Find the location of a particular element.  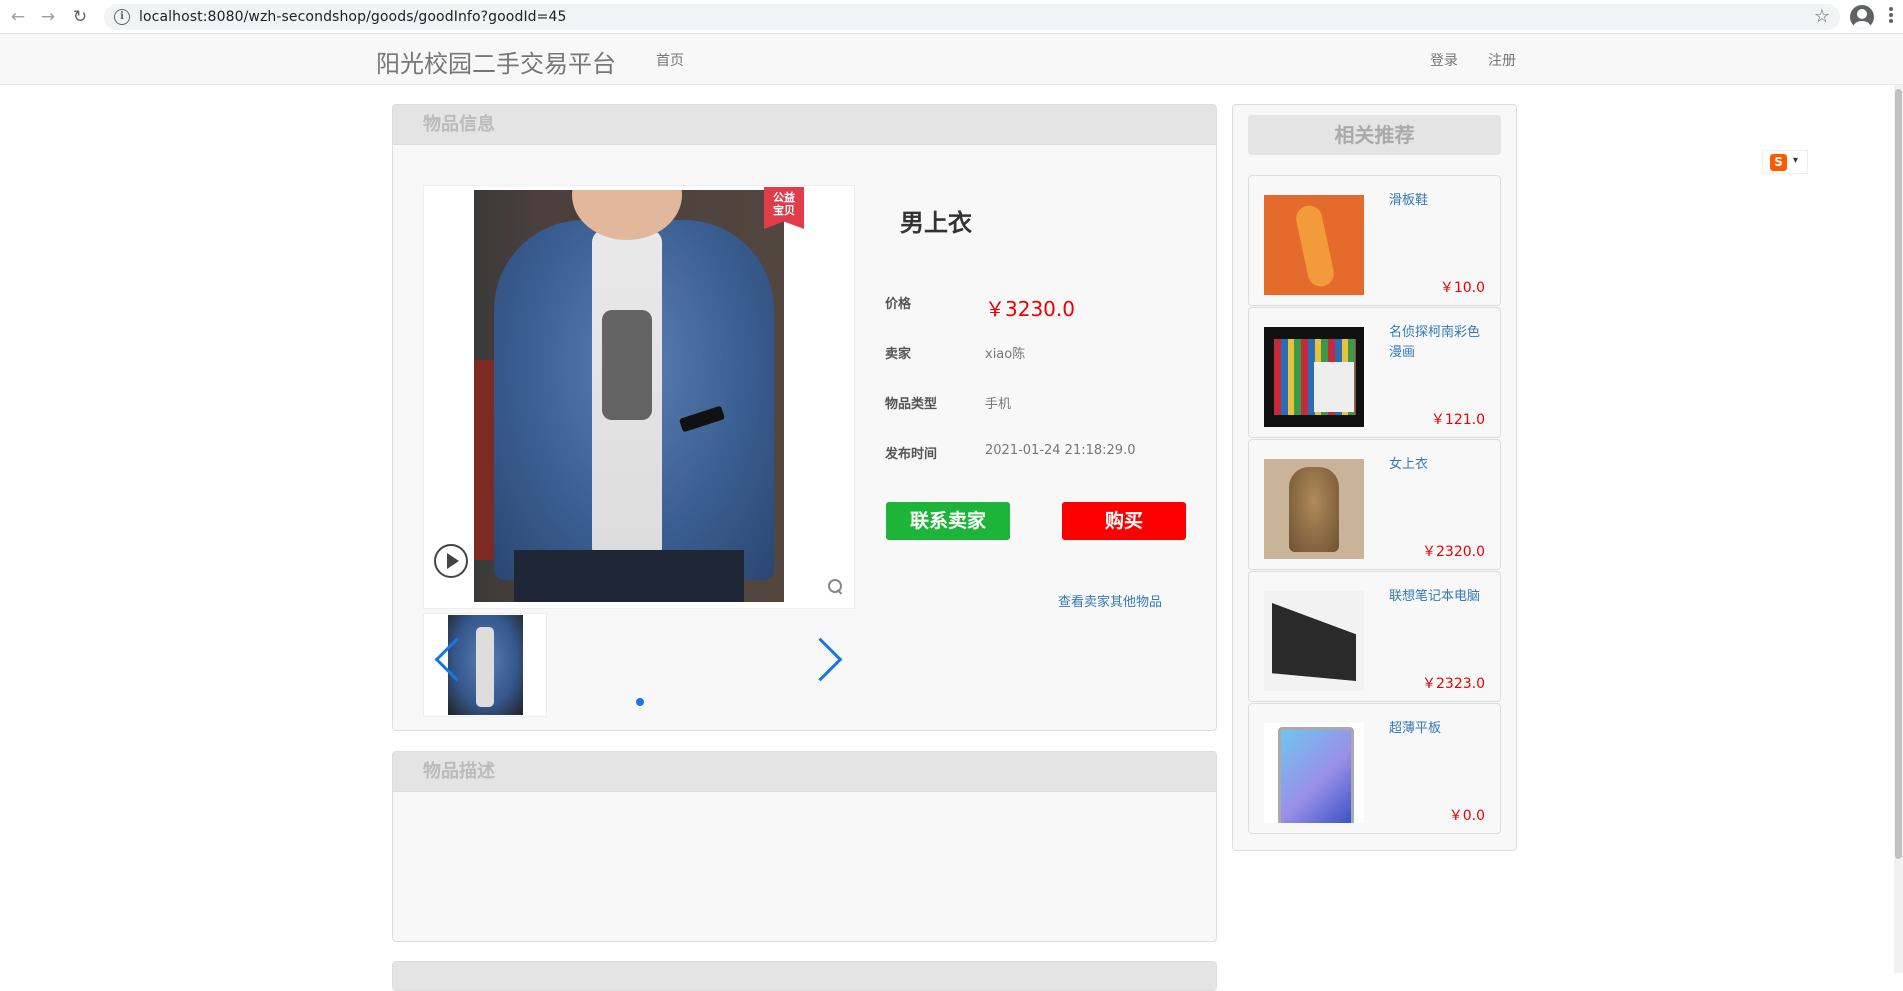

charity-badge: 公益 宝贝 is located at coordinates (784, 208).